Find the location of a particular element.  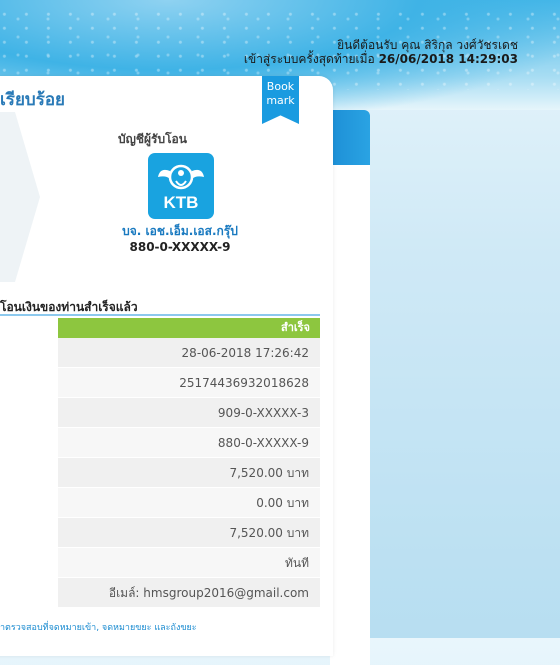

recipient-account: 880-0-XXXXX-9 is located at coordinates (180, 247).